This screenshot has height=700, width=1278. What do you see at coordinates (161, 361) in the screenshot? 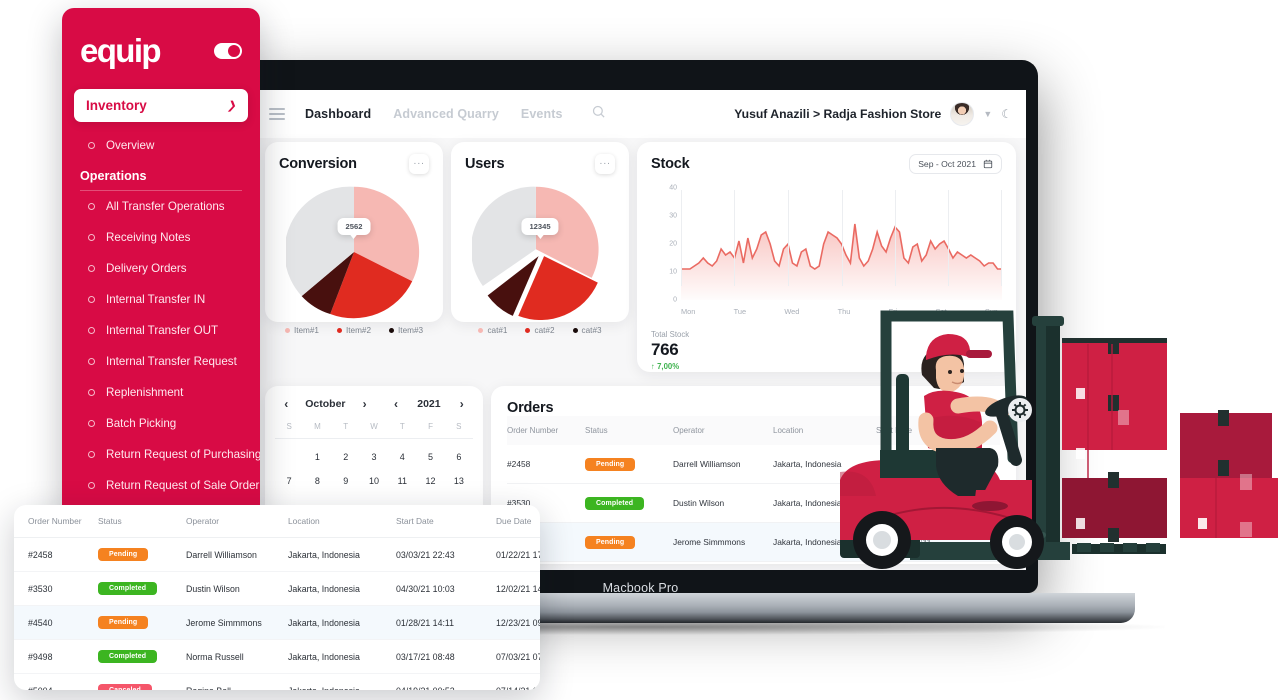
I see `sidebar-item-internal-transfer-request: Internal Transfer Request` at bounding box center [161, 361].